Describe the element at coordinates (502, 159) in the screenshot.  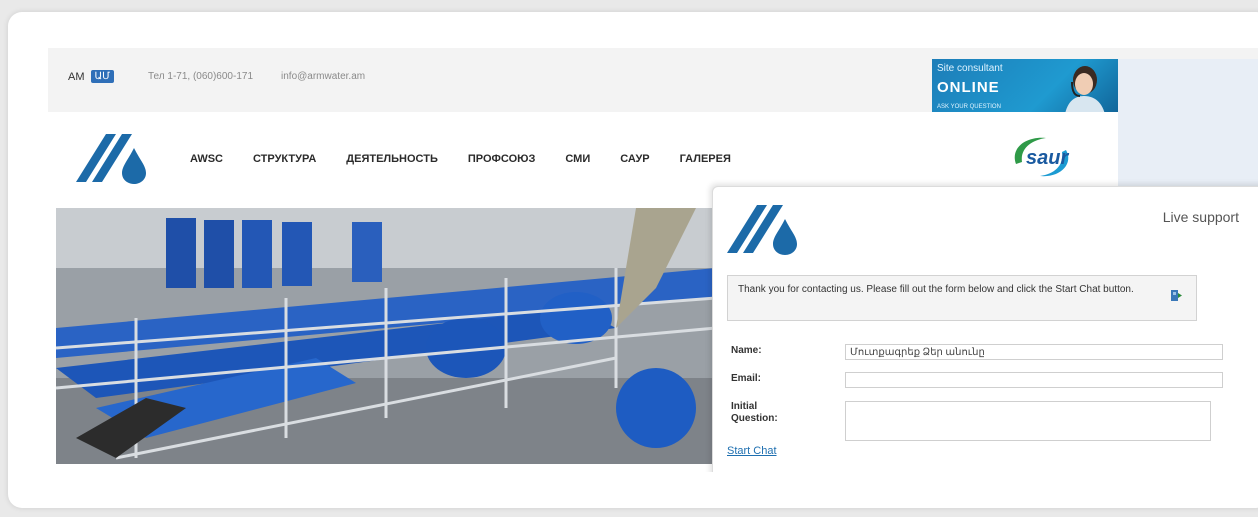
I see `nav-item-union: ПРОФСОЮЗ` at that location.